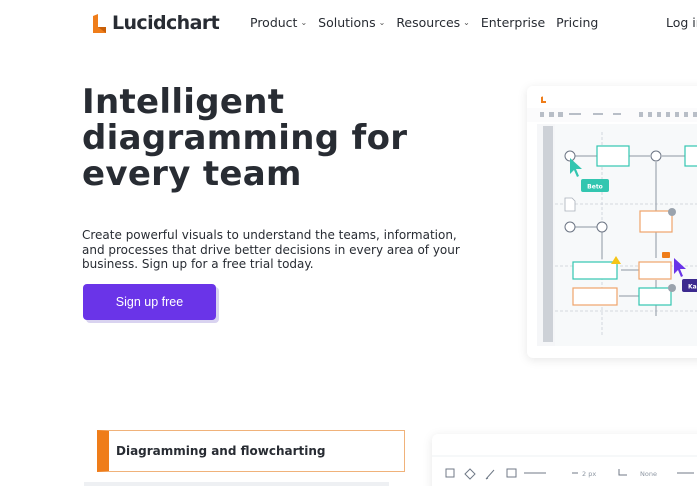 The height and width of the screenshot is (486, 697). I want to click on hero-title: Intelligent diagramming for every team, so click(245, 138).